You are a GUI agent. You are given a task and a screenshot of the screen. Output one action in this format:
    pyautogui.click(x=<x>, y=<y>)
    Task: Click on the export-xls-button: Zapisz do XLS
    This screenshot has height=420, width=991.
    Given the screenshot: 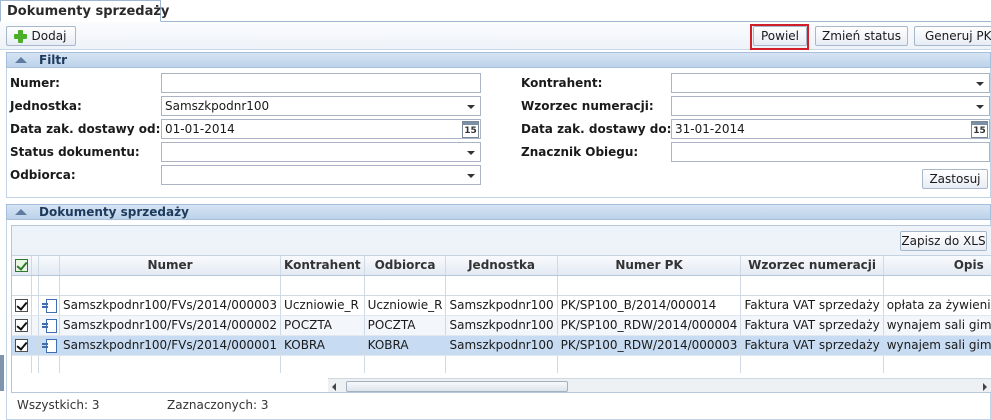 What is the action you would take?
    pyautogui.click(x=943, y=241)
    